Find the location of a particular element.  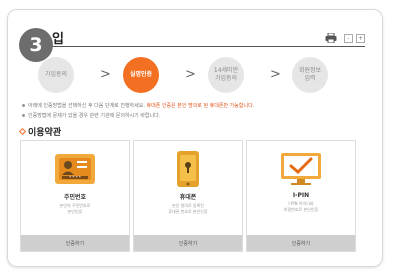

step-label: 14세미만 가입동의 is located at coordinates (226, 74).